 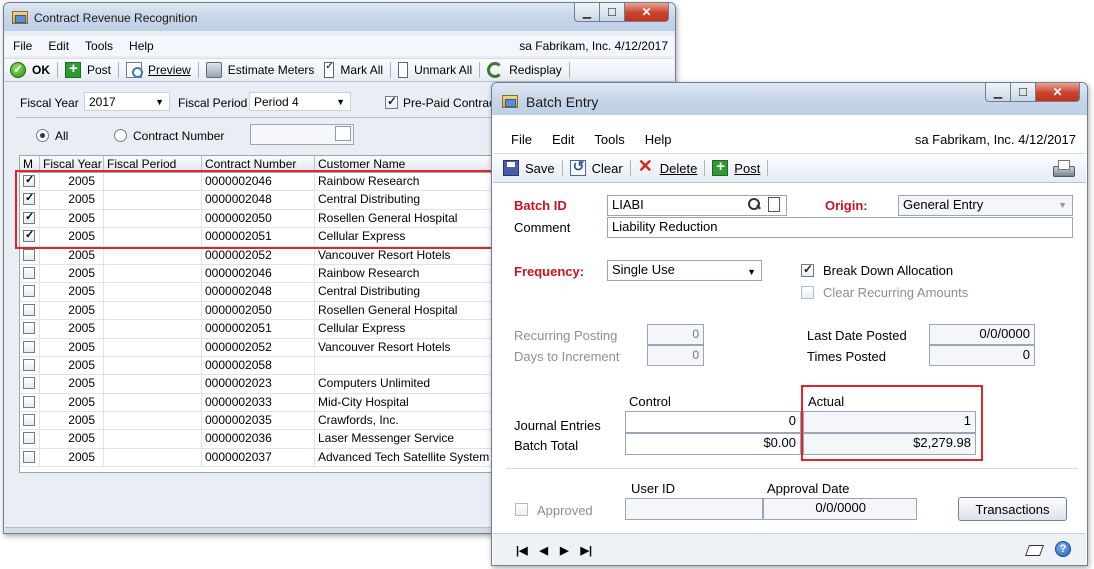 I want to click on table-row: 2005 0000002036 Laser Messenger Service, so click(x=256, y=439).